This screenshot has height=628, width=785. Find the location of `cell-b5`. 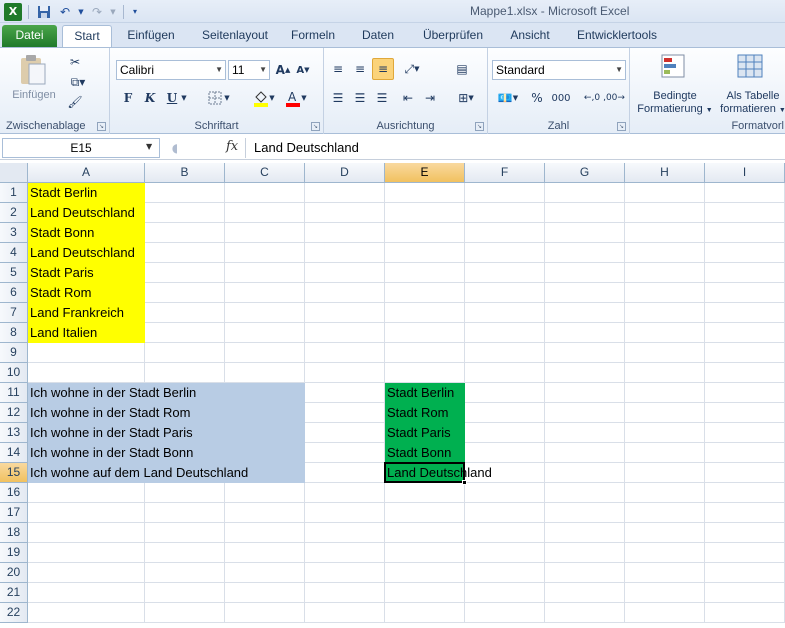

cell-b5 is located at coordinates (185, 273).